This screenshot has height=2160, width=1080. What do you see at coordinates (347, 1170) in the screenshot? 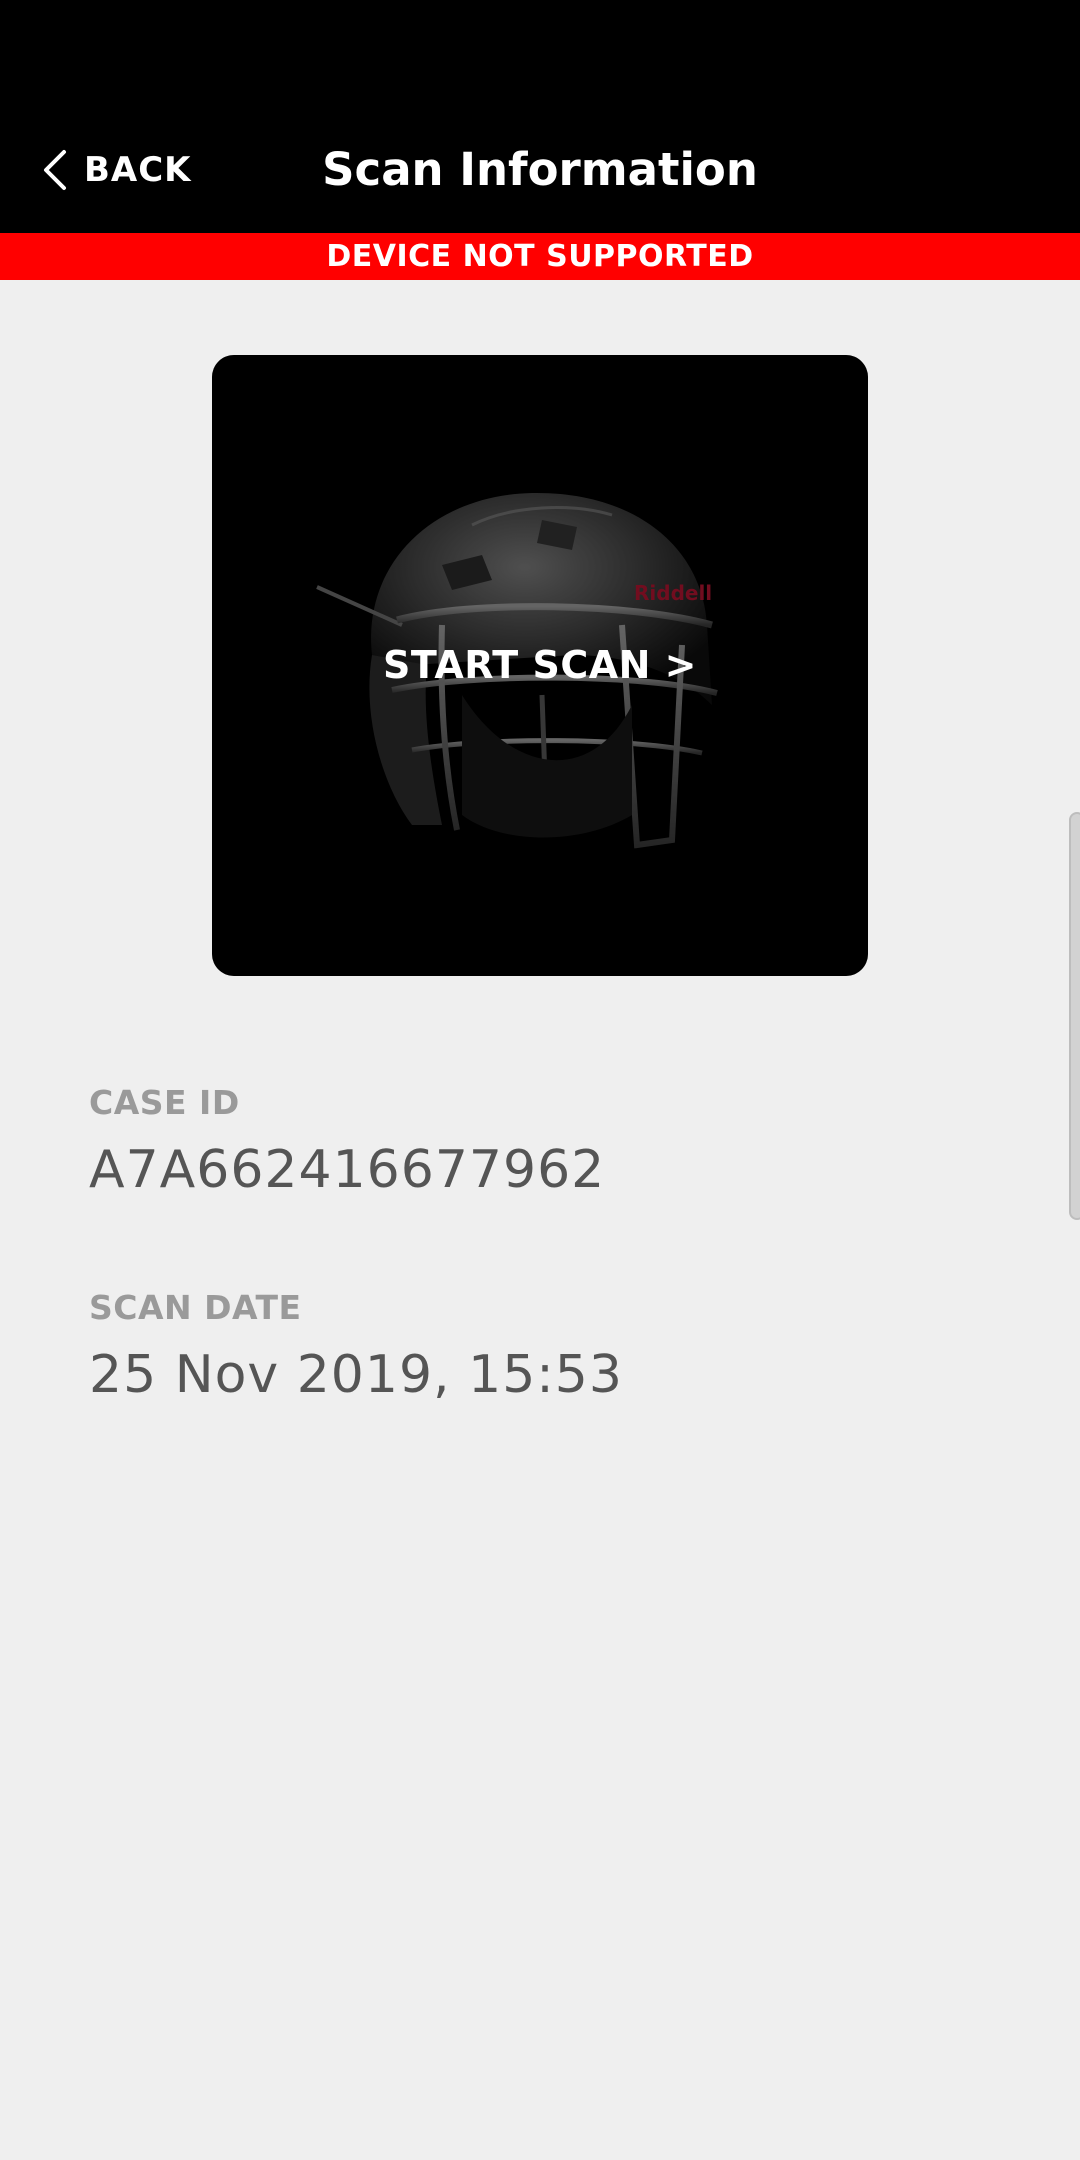
I see `case-id-value: A7A662416677962` at bounding box center [347, 1170].